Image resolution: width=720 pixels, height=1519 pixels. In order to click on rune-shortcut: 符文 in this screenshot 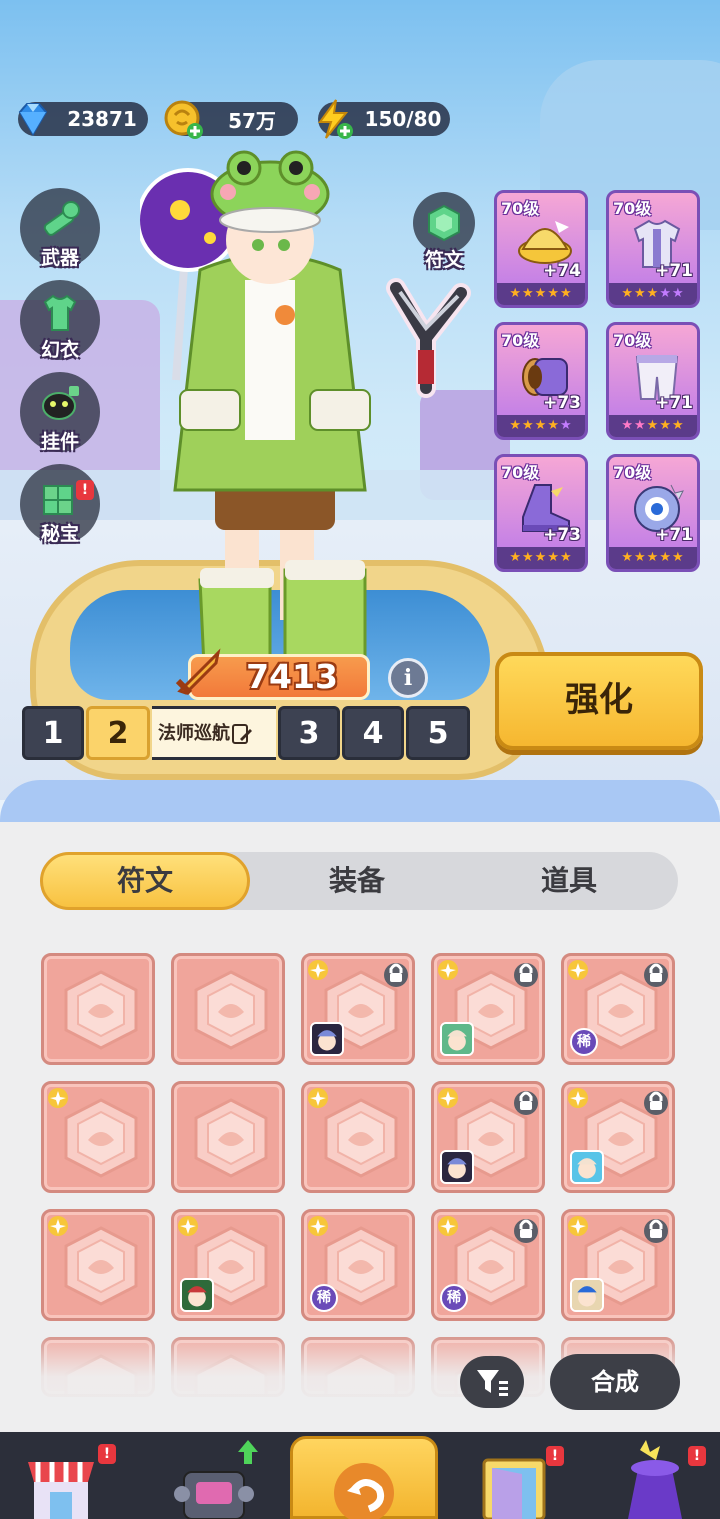, I will do `click(444, 232)`.